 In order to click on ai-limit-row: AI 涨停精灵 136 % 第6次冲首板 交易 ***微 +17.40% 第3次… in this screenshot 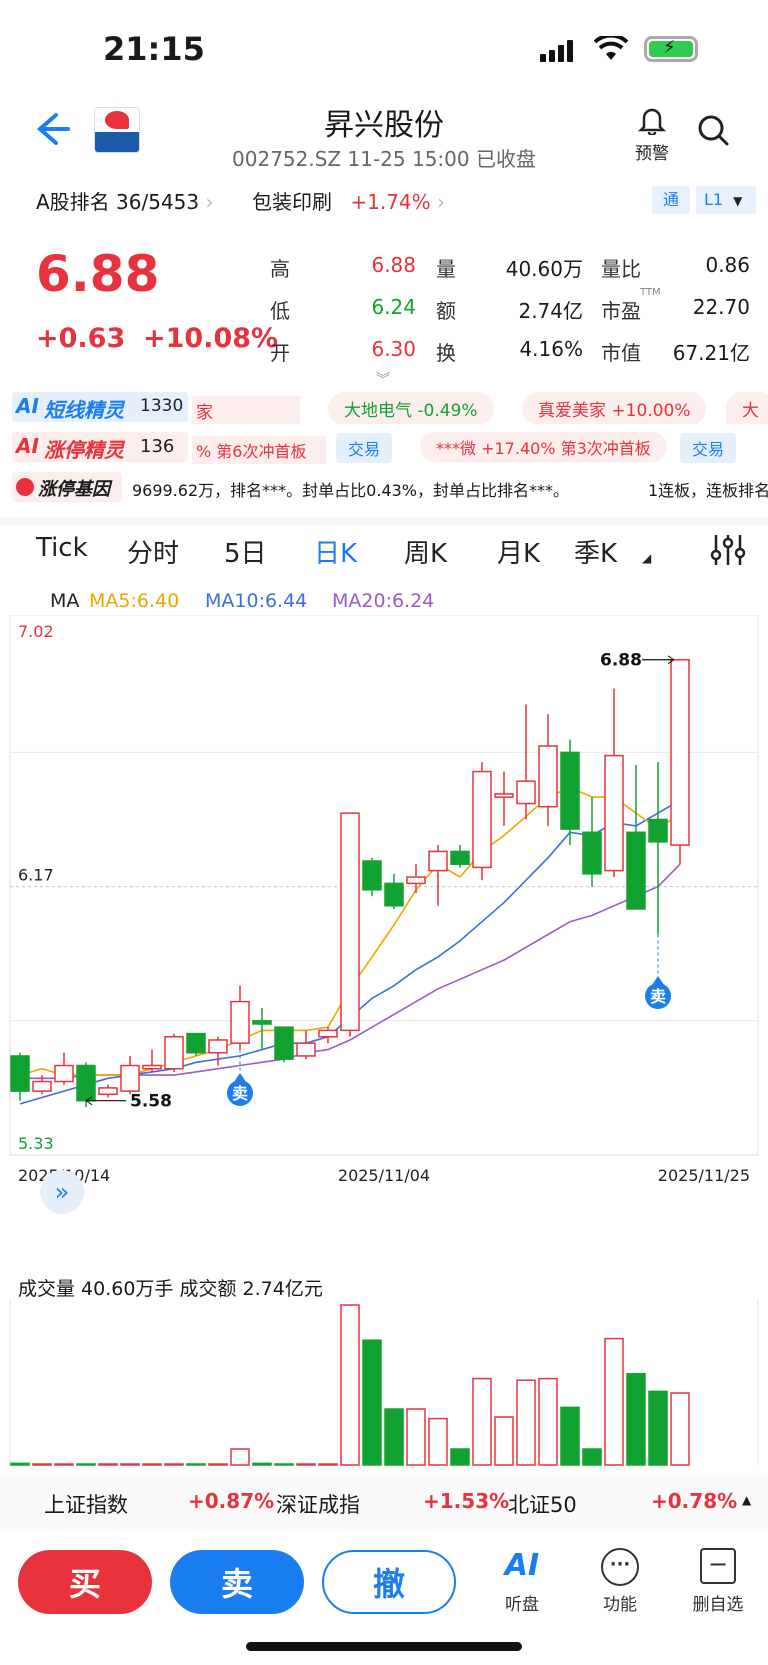, I will do `click(384, 448)`.